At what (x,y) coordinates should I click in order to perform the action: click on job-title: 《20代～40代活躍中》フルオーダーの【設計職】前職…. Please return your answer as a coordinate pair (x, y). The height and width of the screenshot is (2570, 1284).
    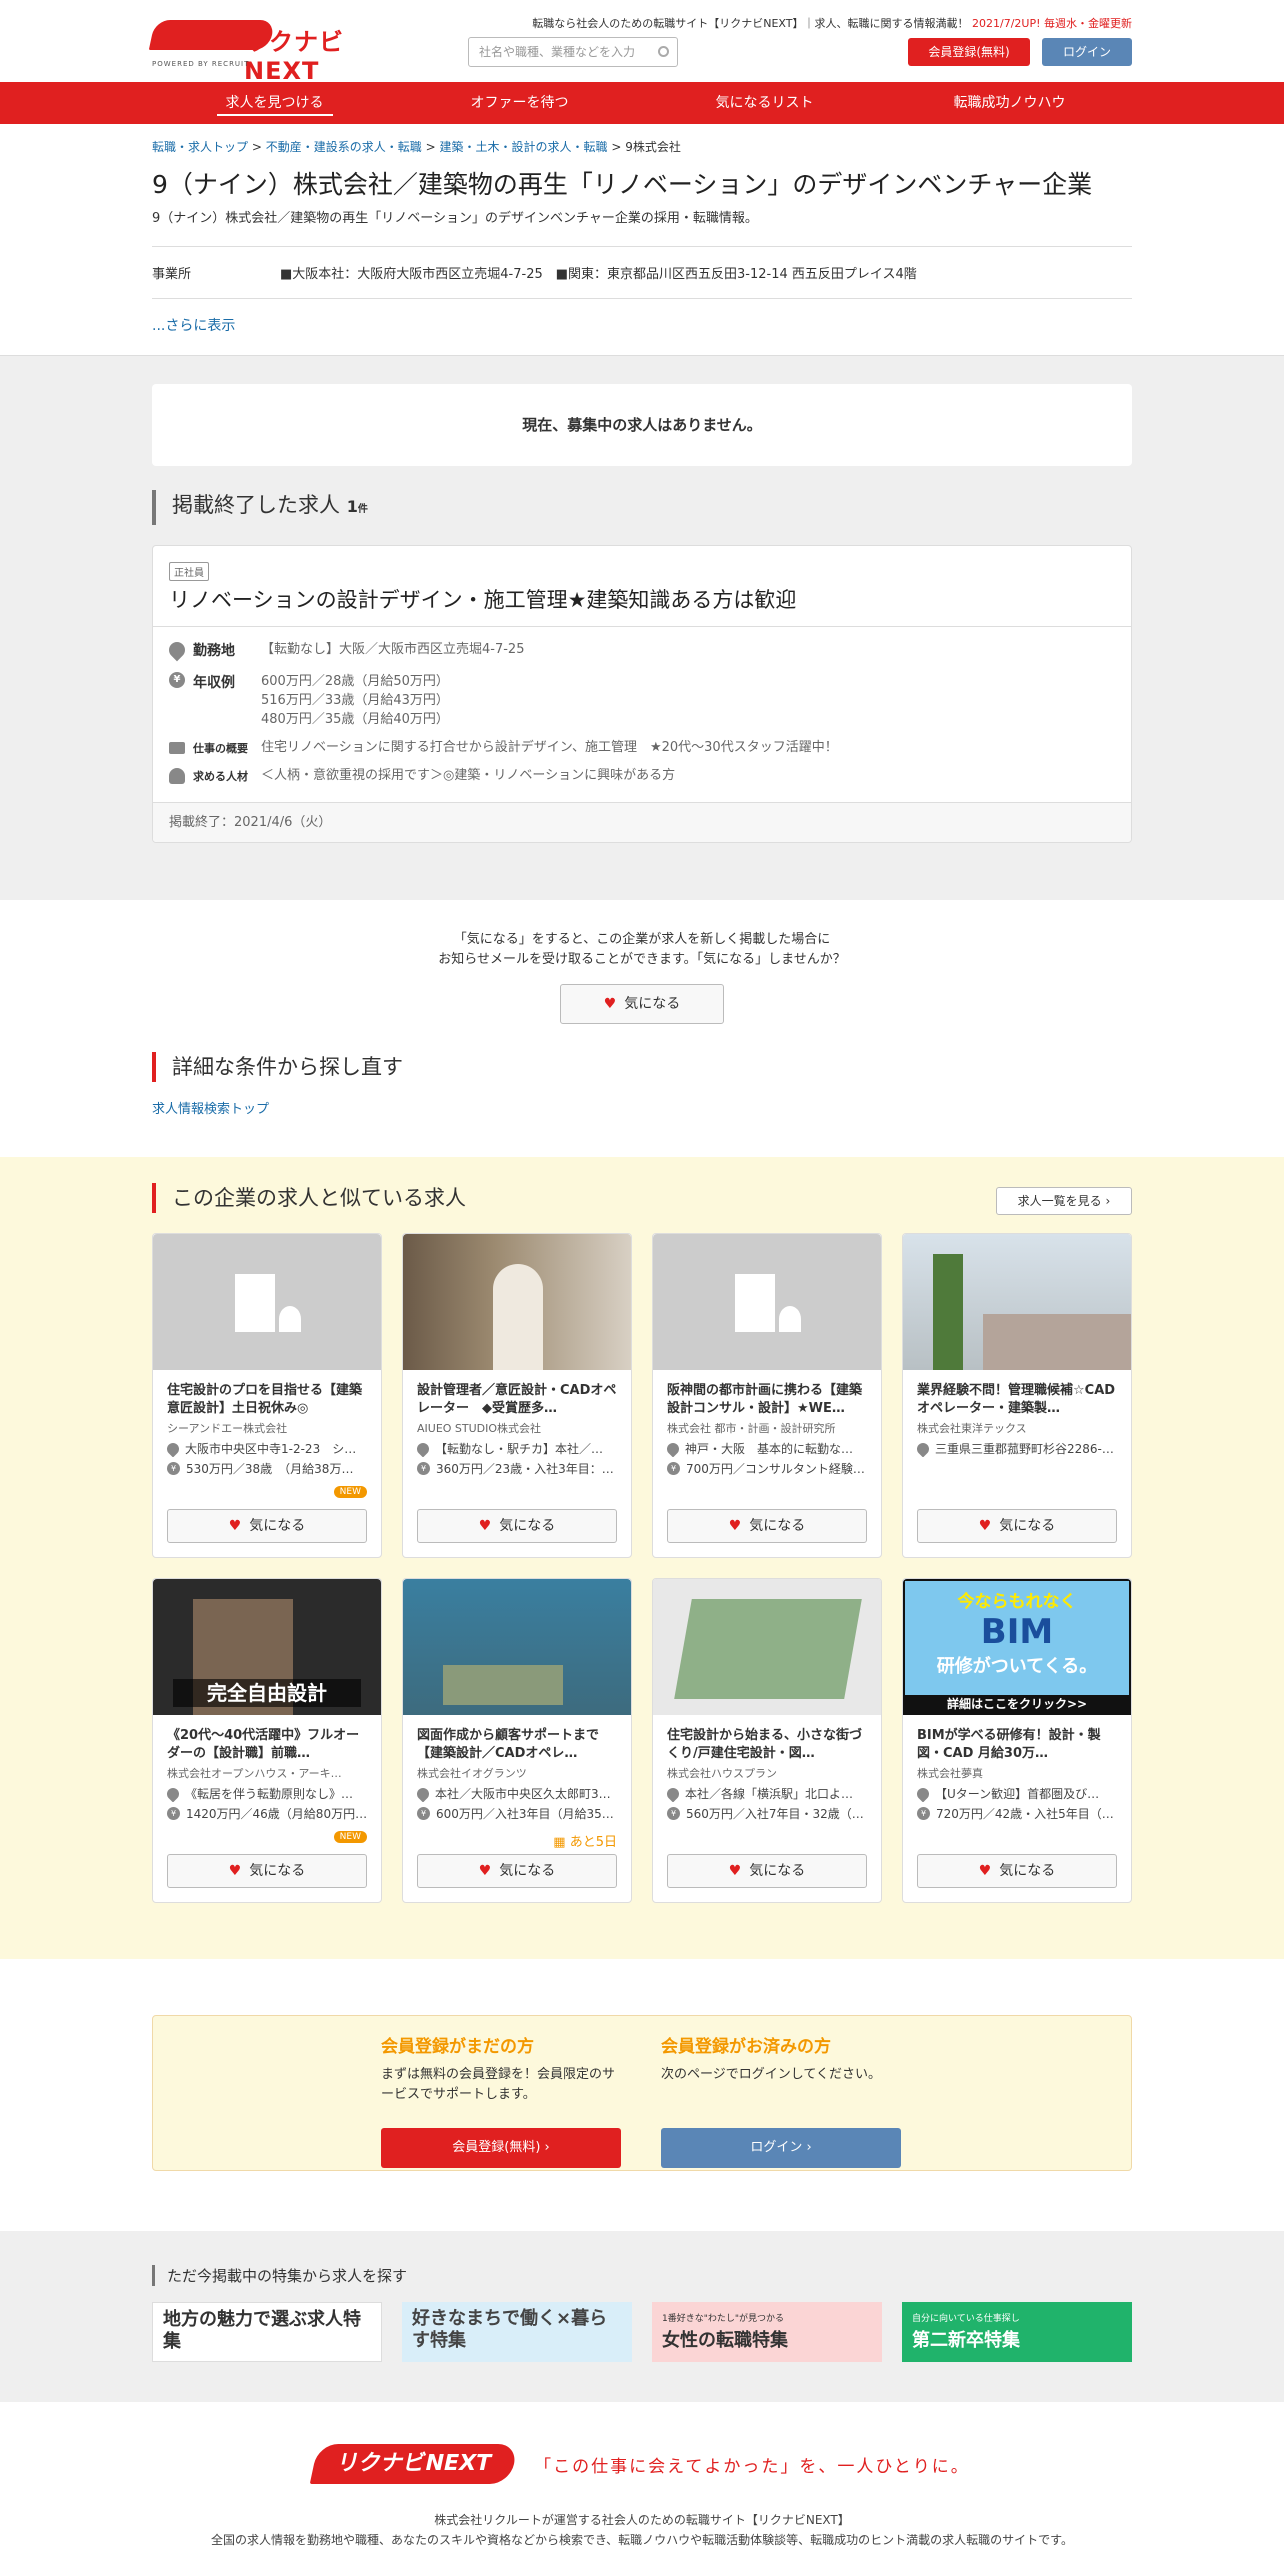
    Looking at the image, I should click on (267, 1745).